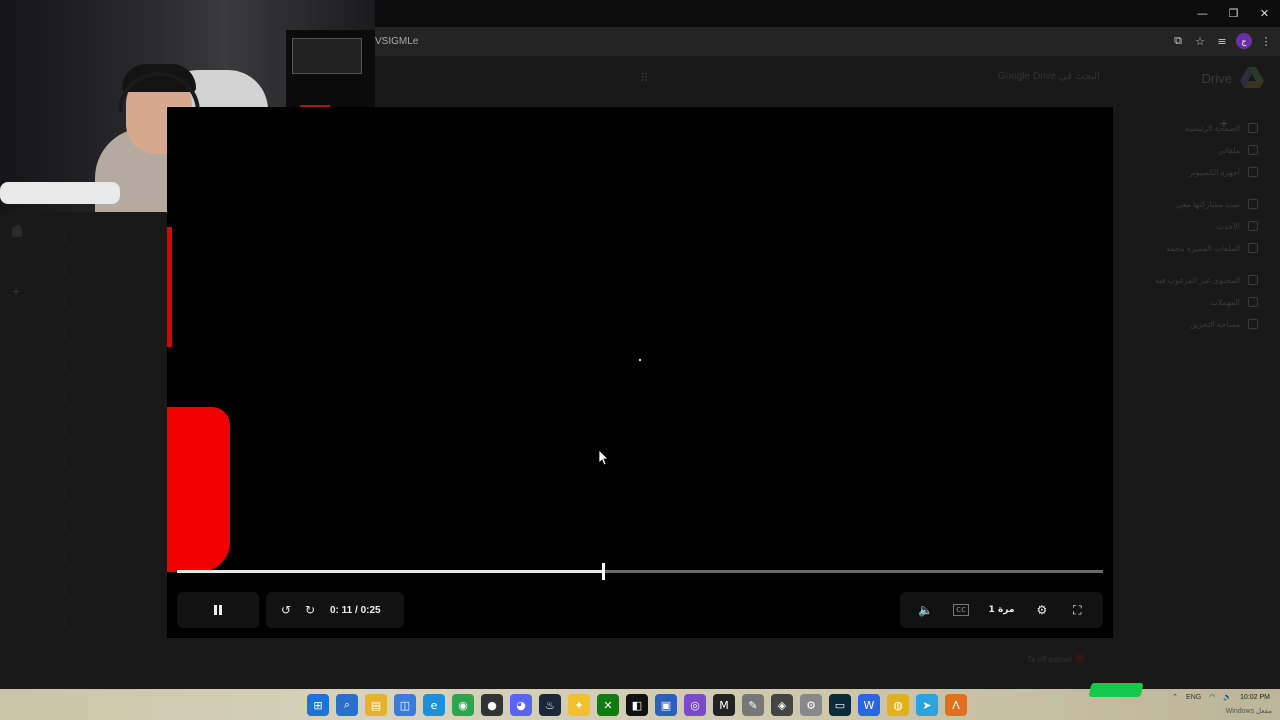 This screenshot has height=720, width=1280. I want to click on sidebar-item-my-drive: ملفاتي, so click(1200, 150).